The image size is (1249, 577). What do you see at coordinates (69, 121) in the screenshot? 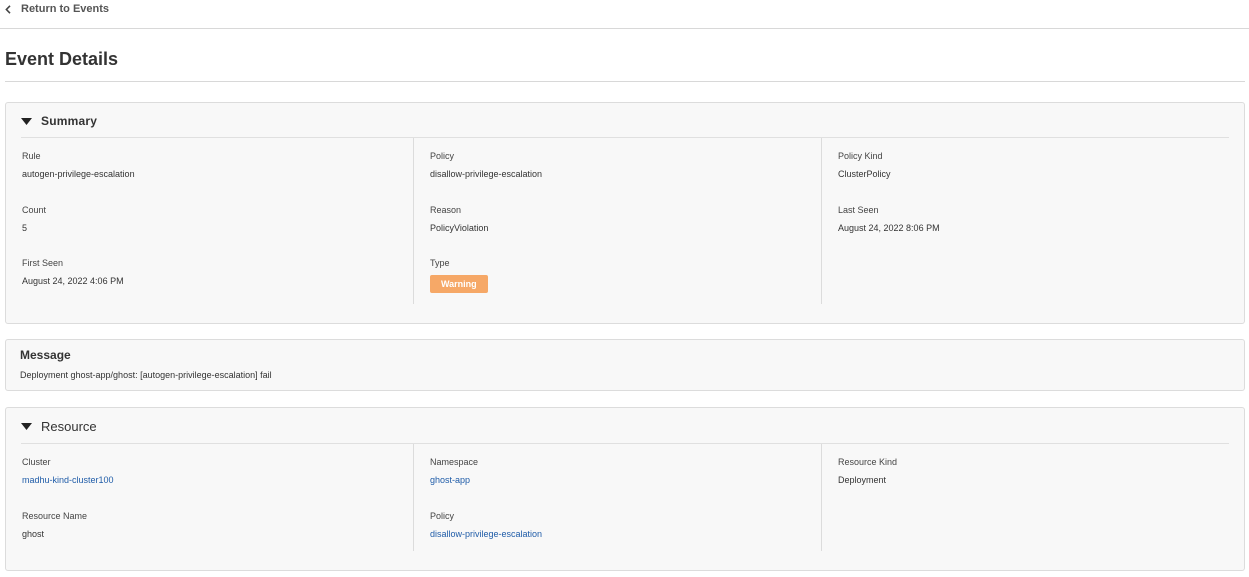
I see `summary-title: Summary` at bounding box center [69, 121].